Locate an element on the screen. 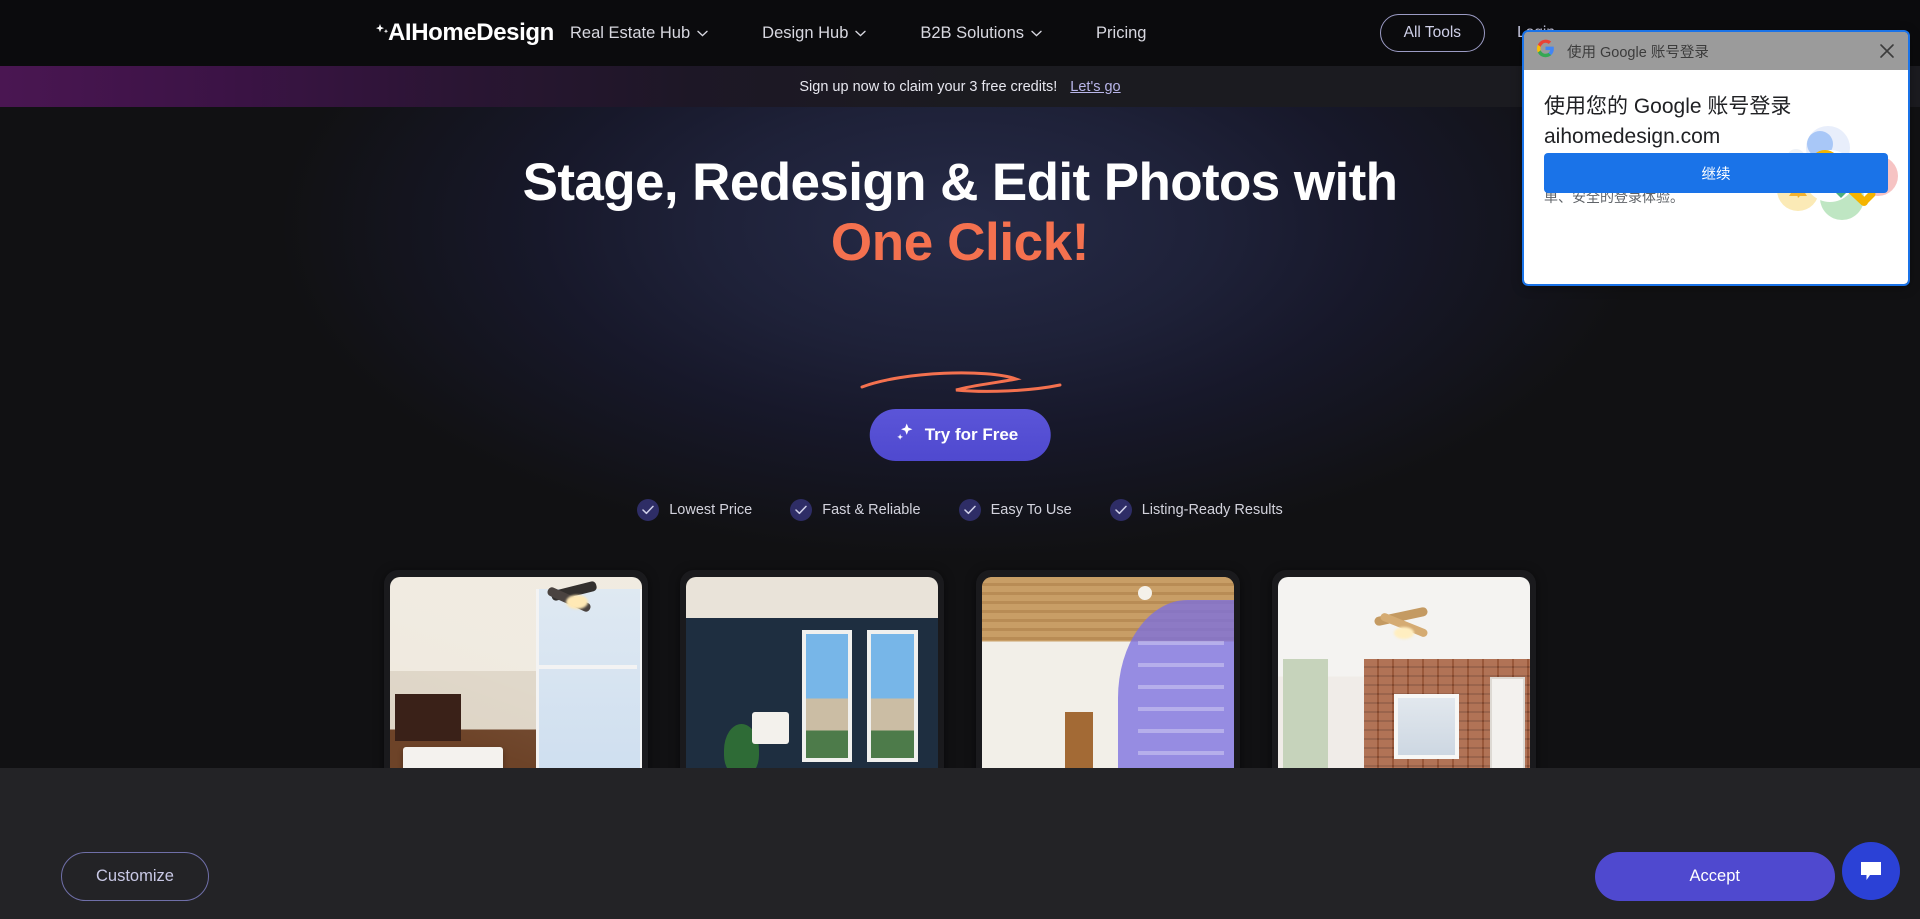  feature-label: Lowest Price is located at coordinates (711, 510).